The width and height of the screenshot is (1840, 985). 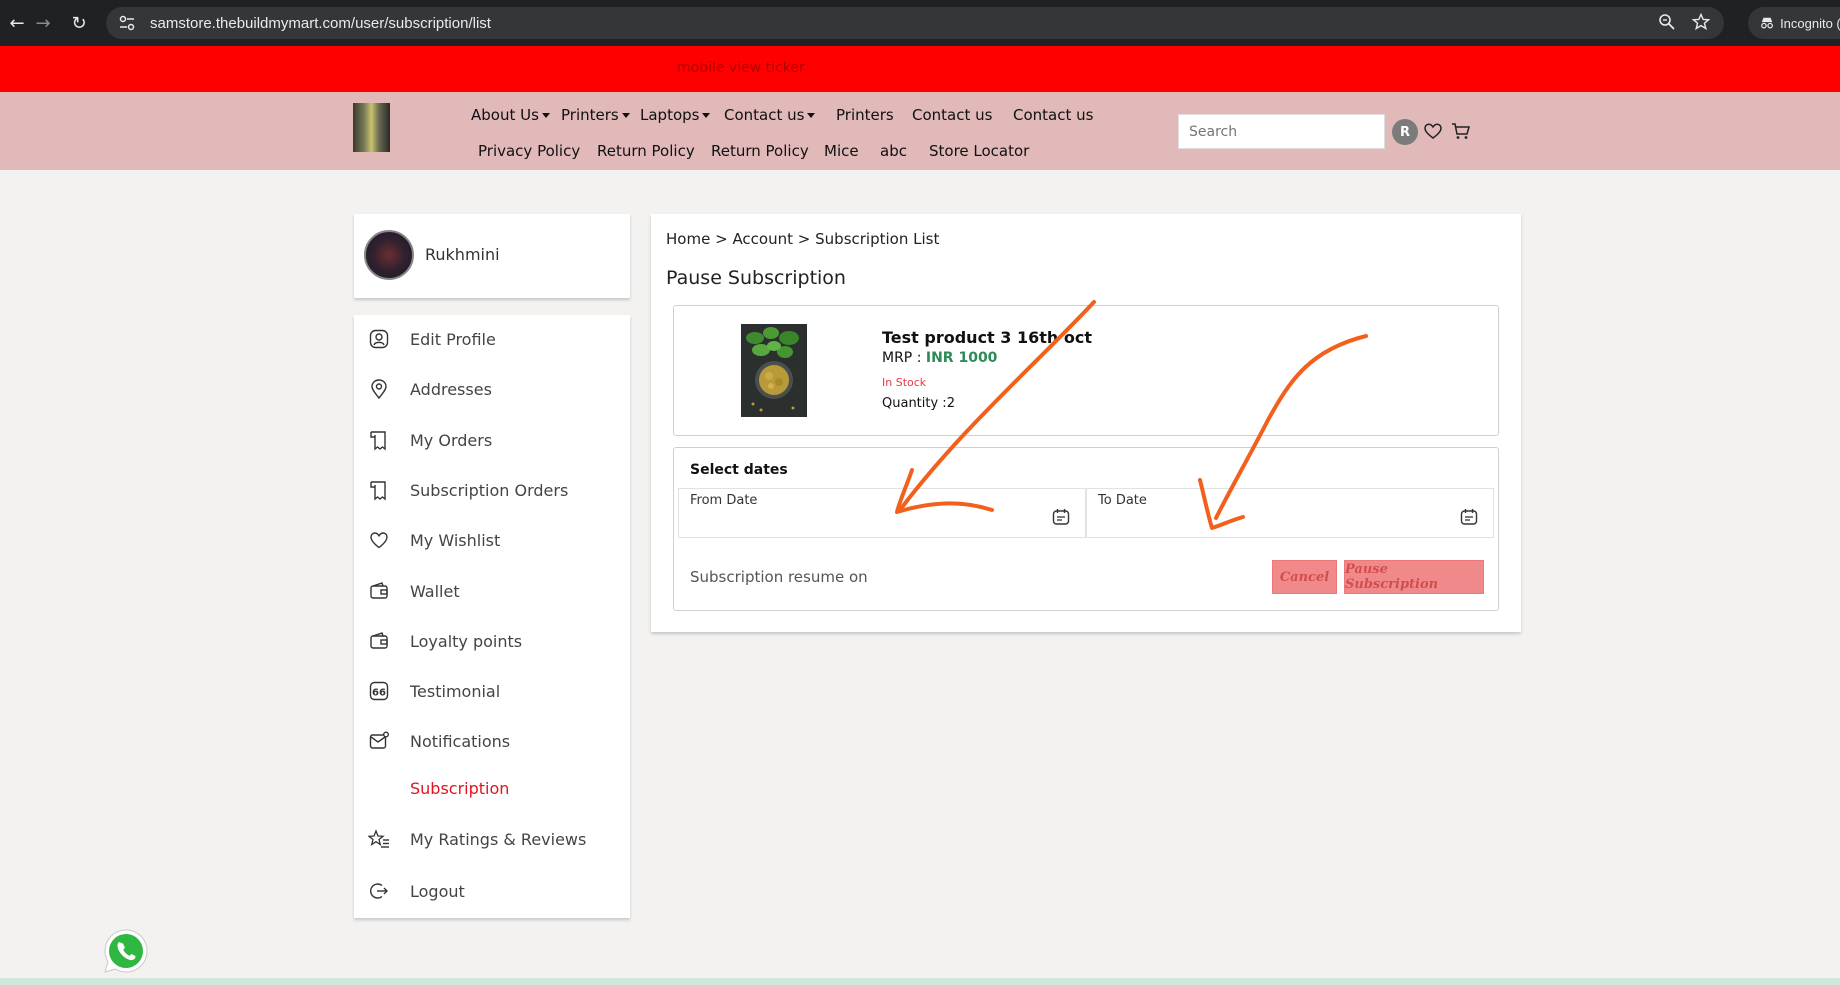 What do you see at coordinates (688, 239) in the screenshot?
I see `breadcrumb-home: Home` at bounding box center [688, 239].